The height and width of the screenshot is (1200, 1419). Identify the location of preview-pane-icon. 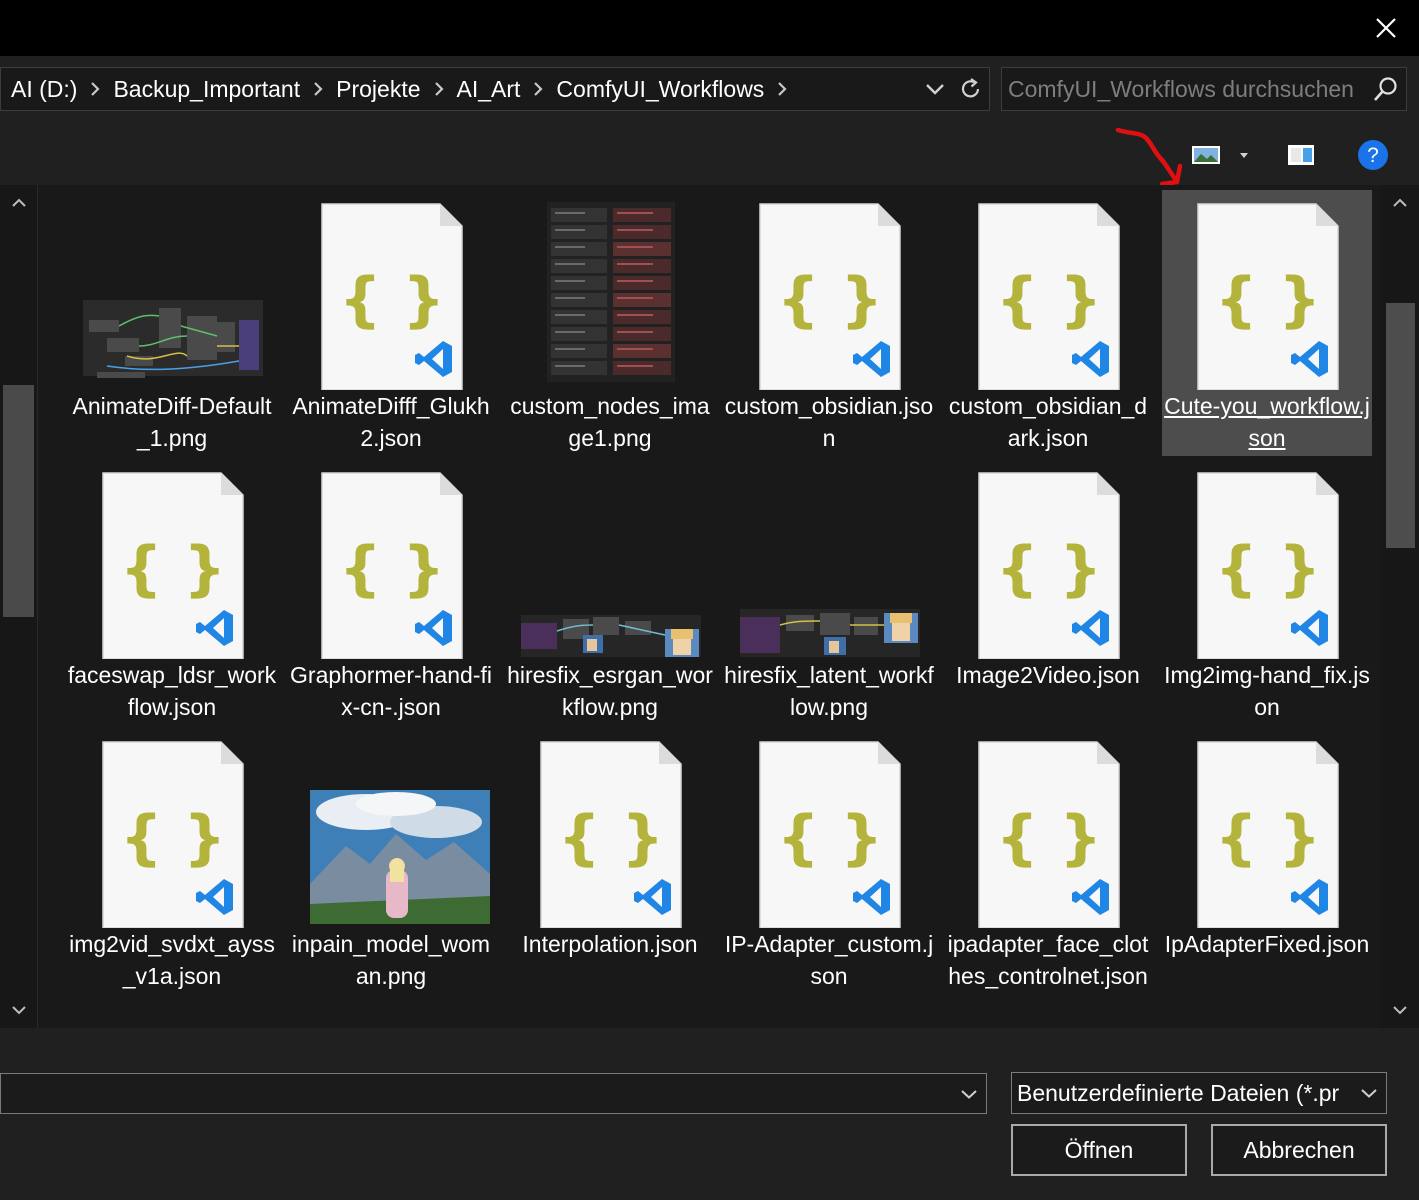
(1301, 155).